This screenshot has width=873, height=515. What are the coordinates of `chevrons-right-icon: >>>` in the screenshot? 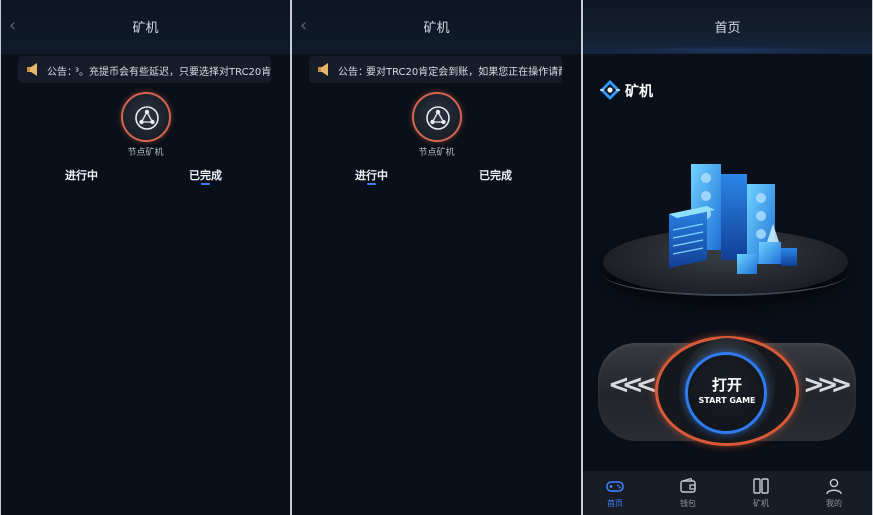 It's located at (827, 385).